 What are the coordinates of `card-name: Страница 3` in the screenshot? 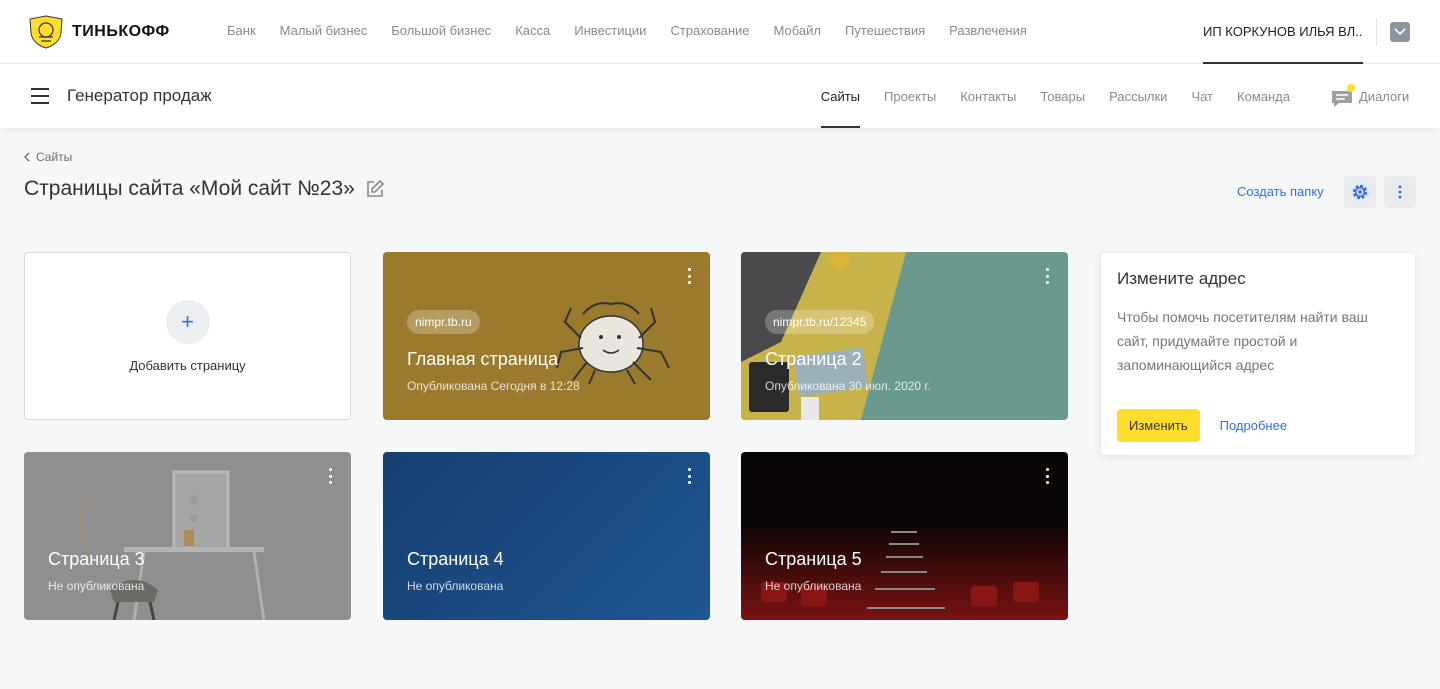 It's located at (96, 559).